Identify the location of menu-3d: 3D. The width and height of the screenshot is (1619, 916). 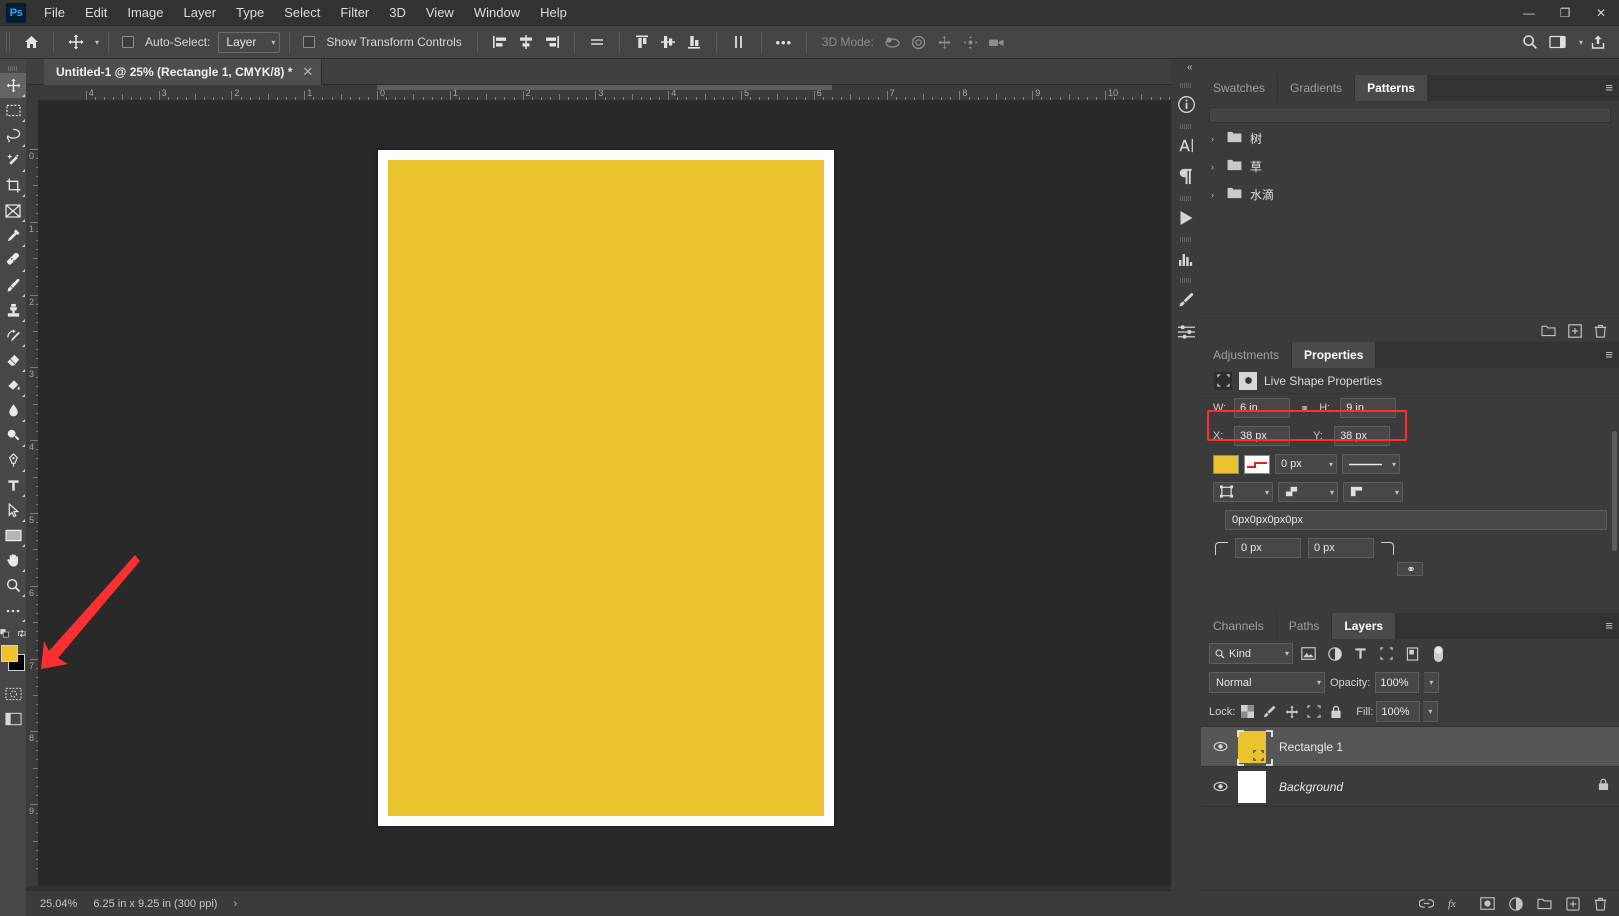
(397, 12).